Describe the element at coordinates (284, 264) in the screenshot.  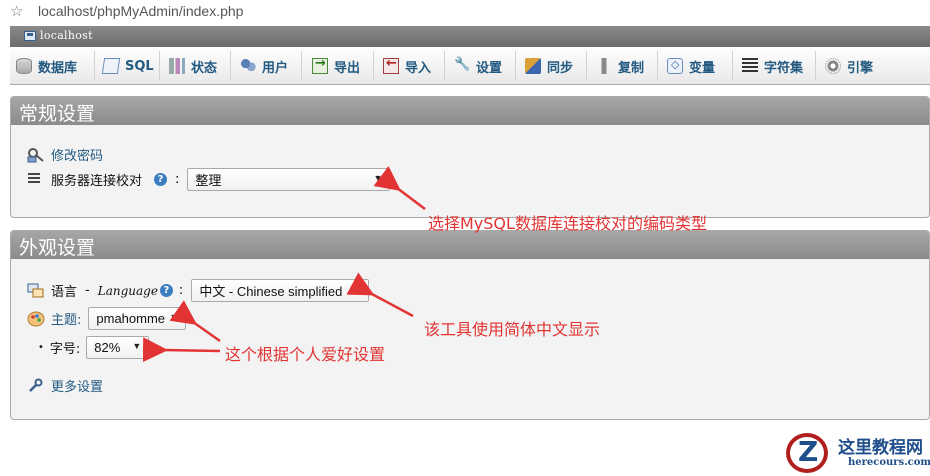
I see `annotation-arrows` at that location.